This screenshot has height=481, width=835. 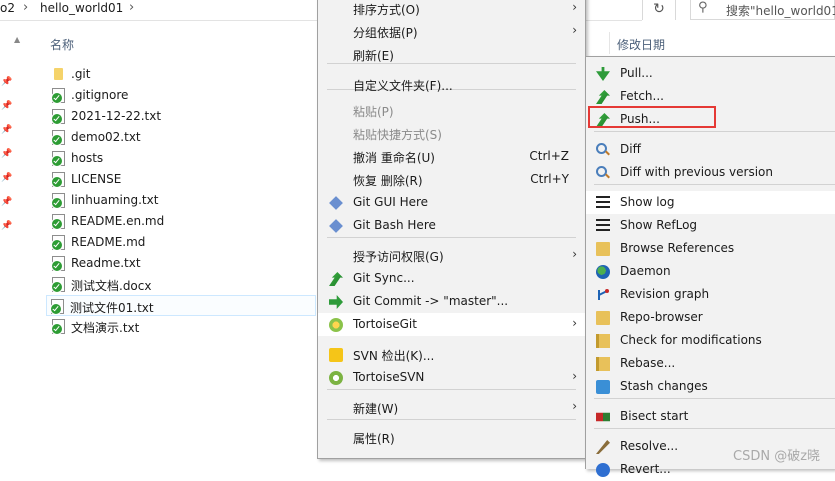 What do you see at coordinates (710, 271) in the screenshot?
I see `tortoisegit-menu-item: Daemon` at bounding box center [710, 271].